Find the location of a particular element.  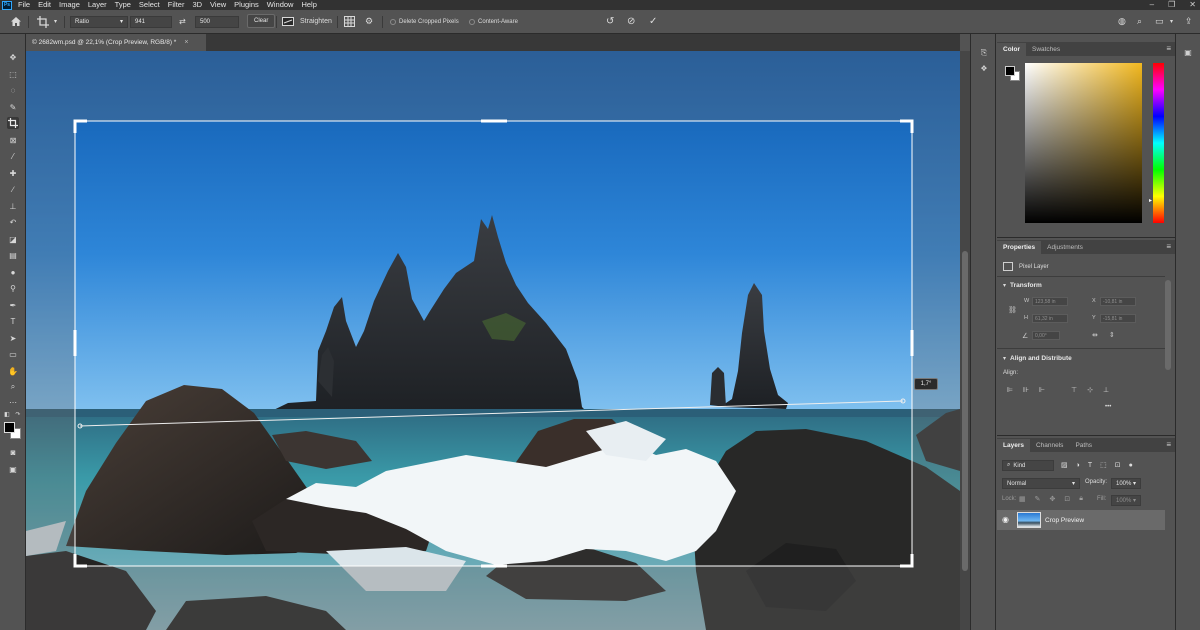

align-right-edges-icon: ⊩ is located at coordinates (1042, 391).